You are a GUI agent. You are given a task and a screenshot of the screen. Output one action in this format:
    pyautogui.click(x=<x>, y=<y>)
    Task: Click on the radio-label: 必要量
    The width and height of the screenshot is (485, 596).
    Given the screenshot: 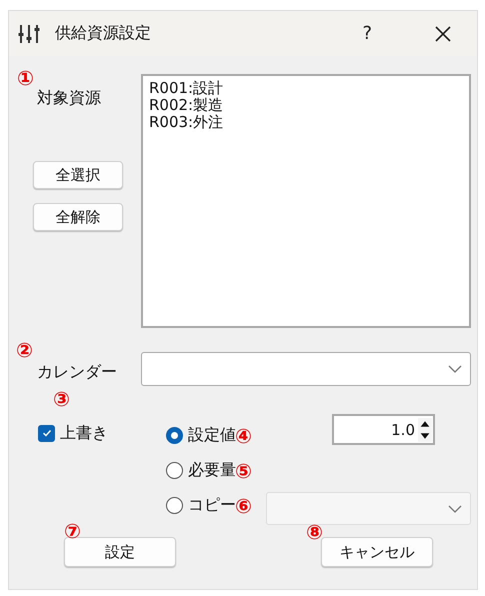 What is the action you would take?
    pyautogui.click(x=212, y=470)
    